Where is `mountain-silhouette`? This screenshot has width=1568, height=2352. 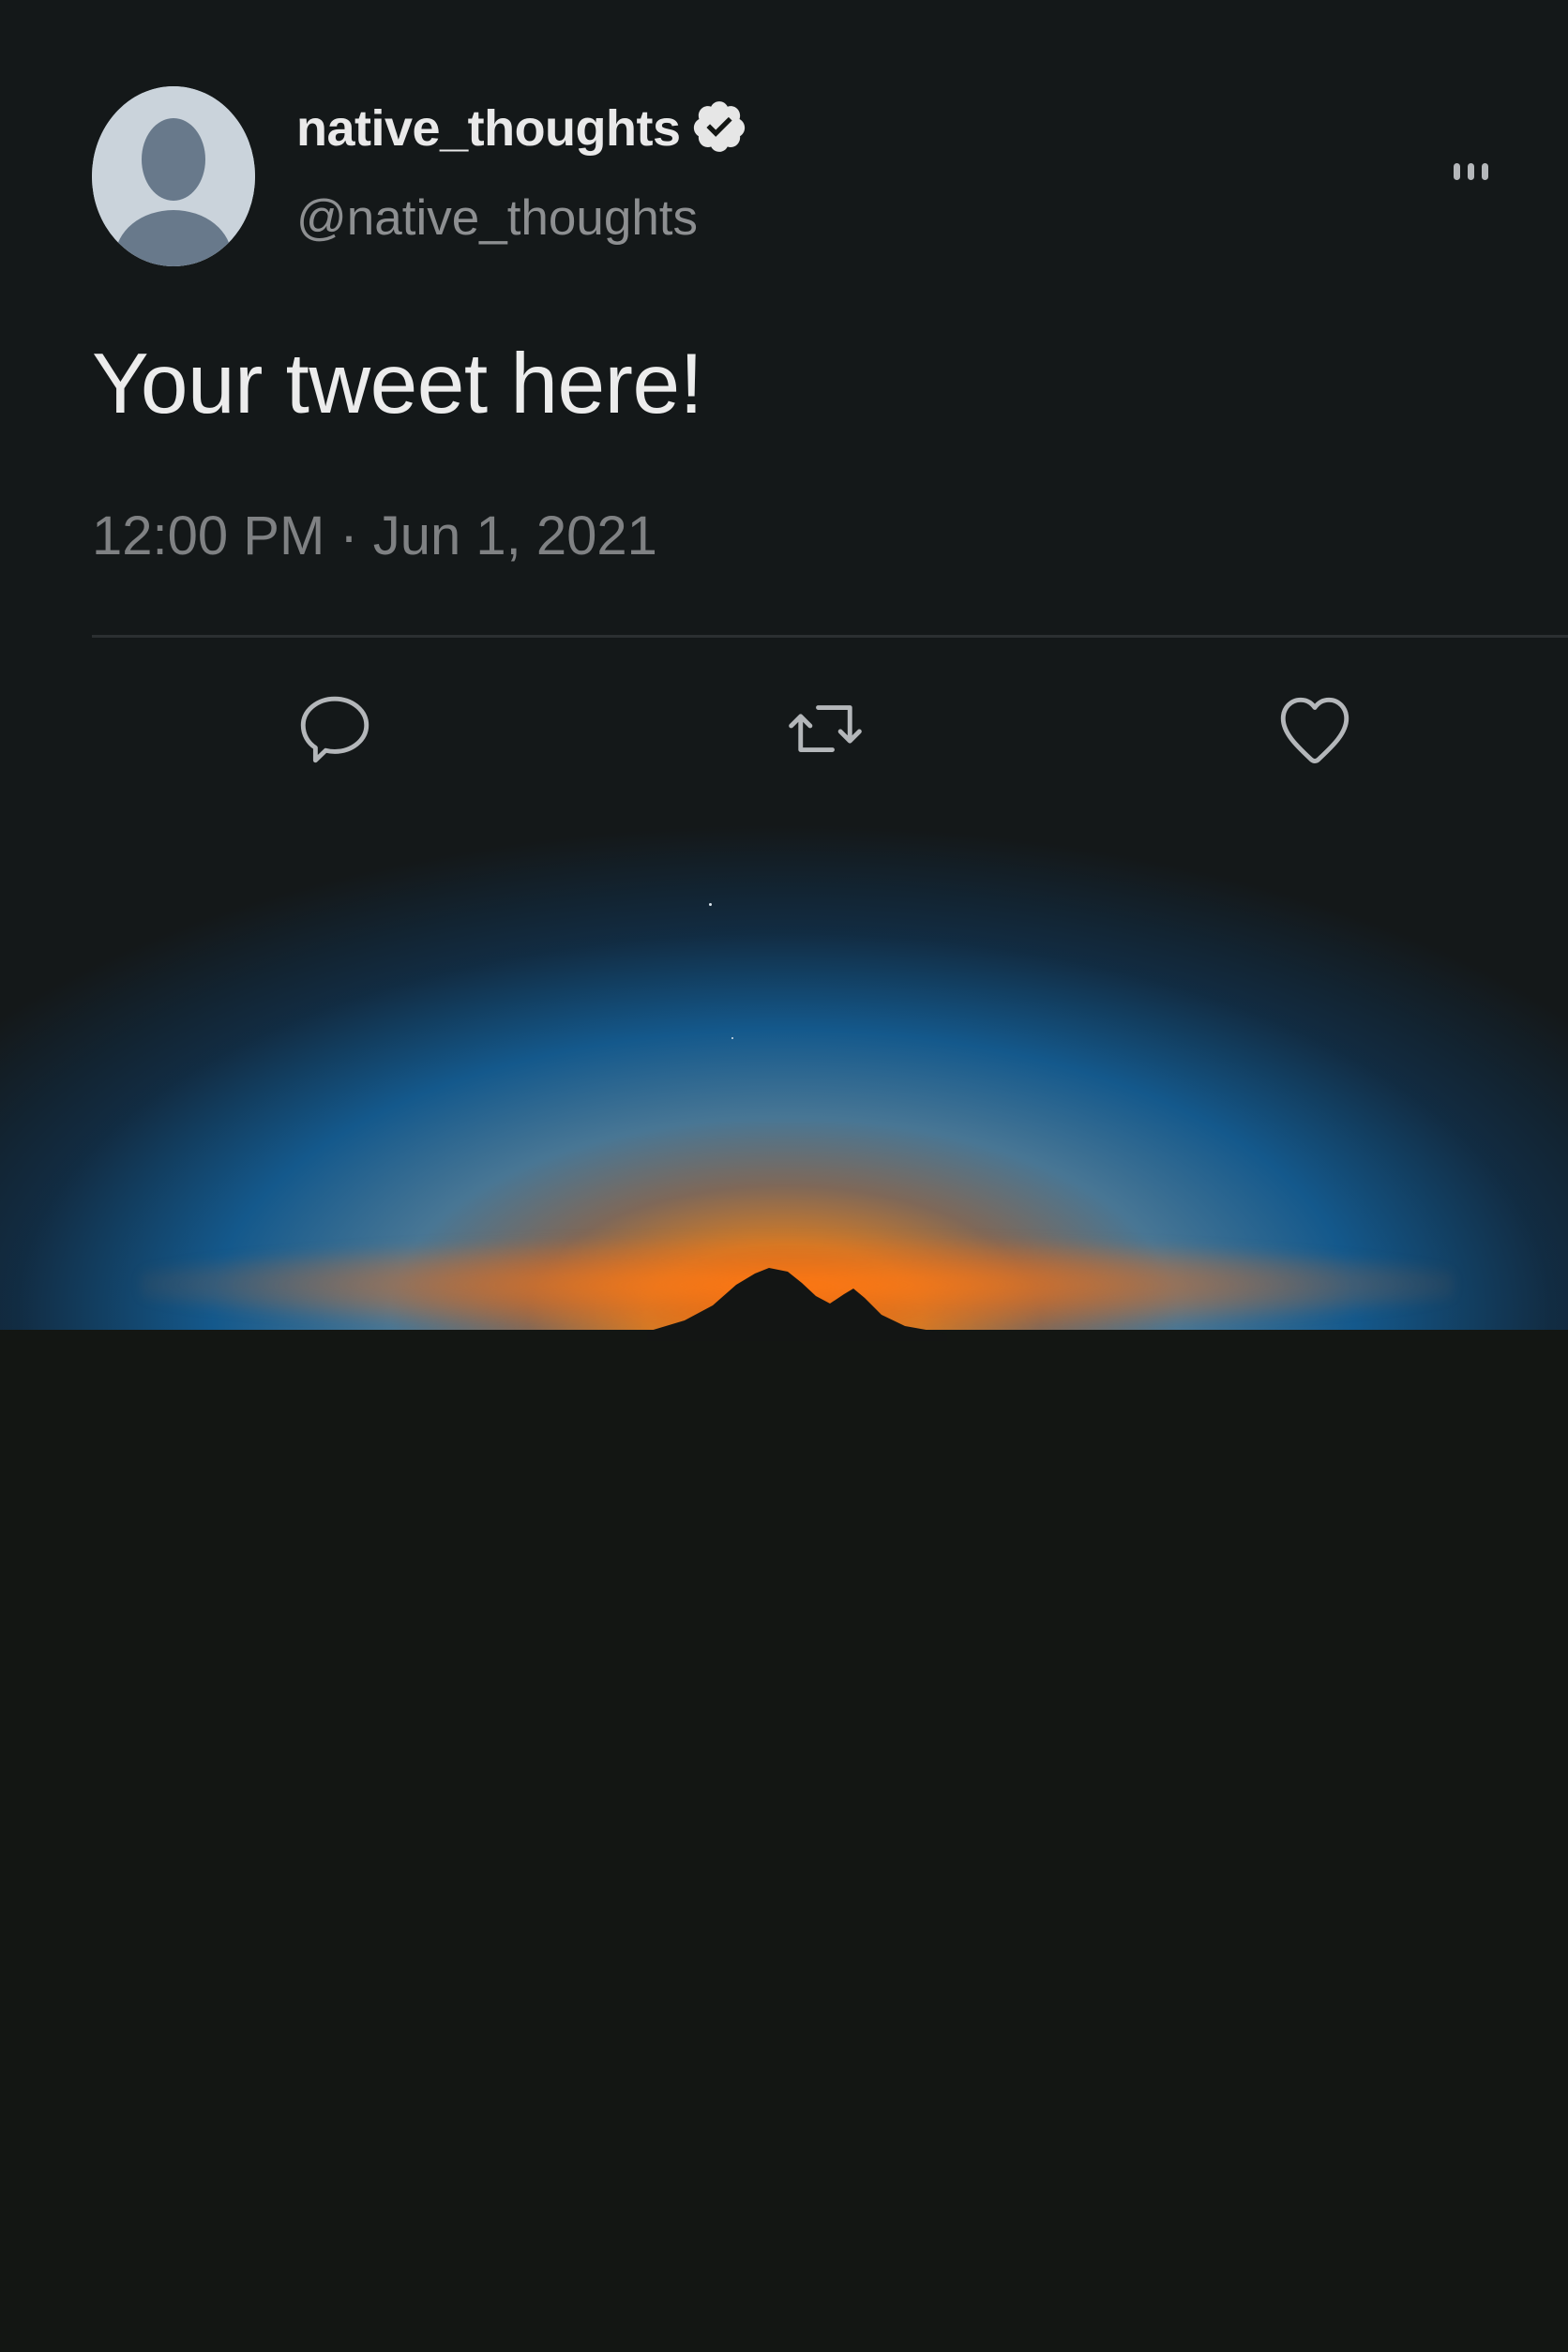 mountain-silhouette is located at coordinates (797, 1304).